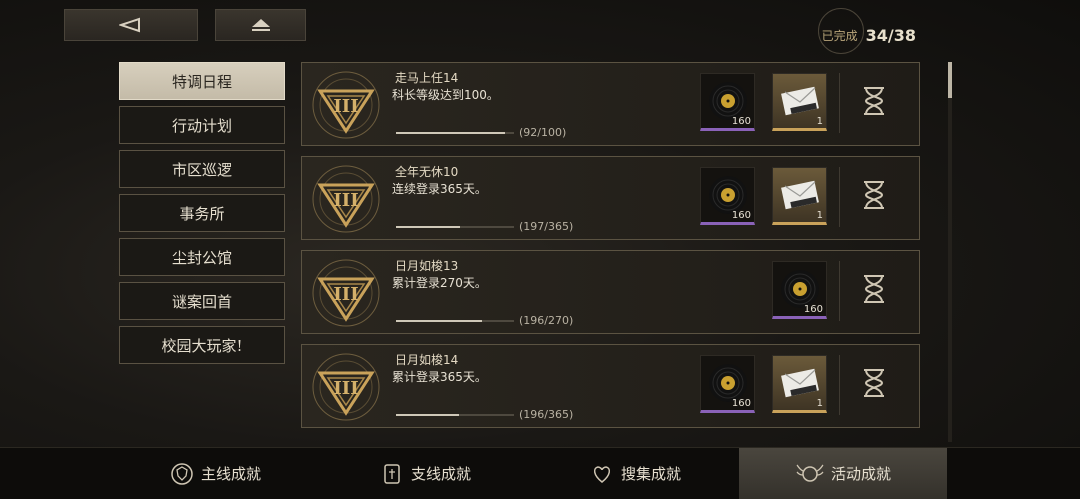  Describe the element at coordinates (540, 473) in the screenshot. I see `bottom-nav: 主线成就 支线成就 搜集成就 活动成就` at that location.